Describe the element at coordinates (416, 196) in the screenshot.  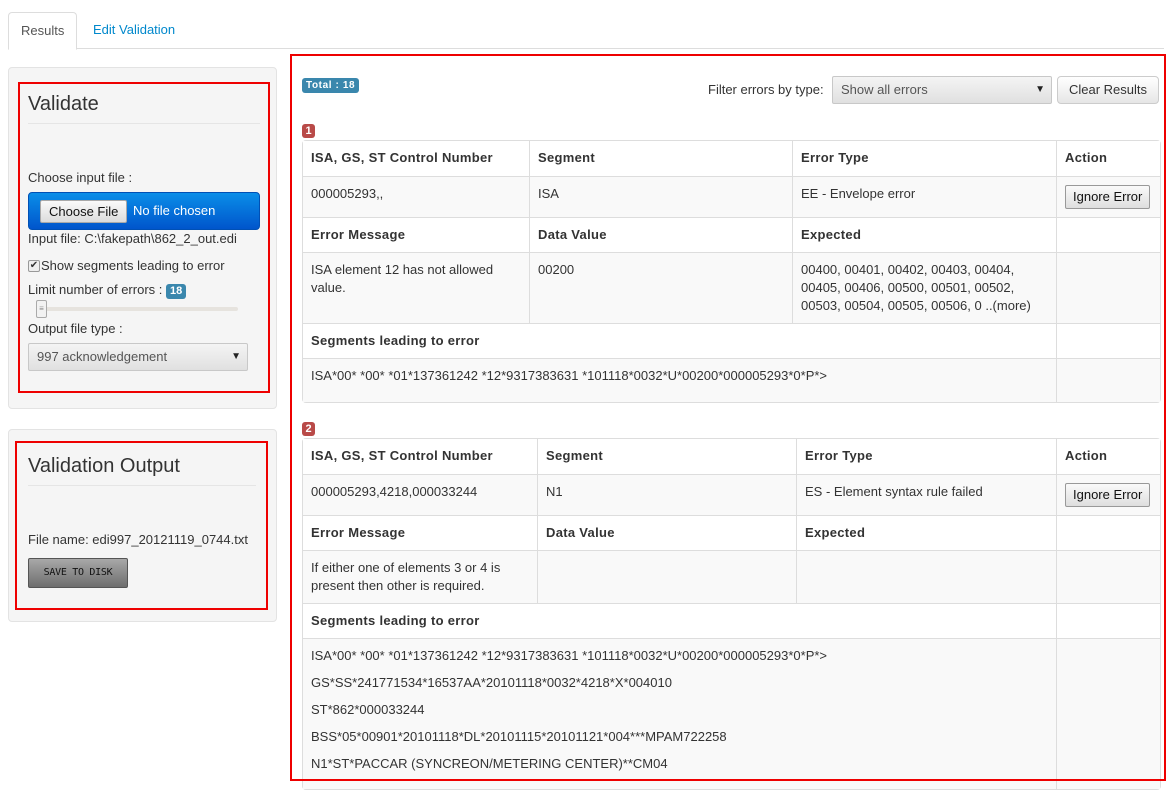
I see `control-number-cell: 000005293,,` at that location.